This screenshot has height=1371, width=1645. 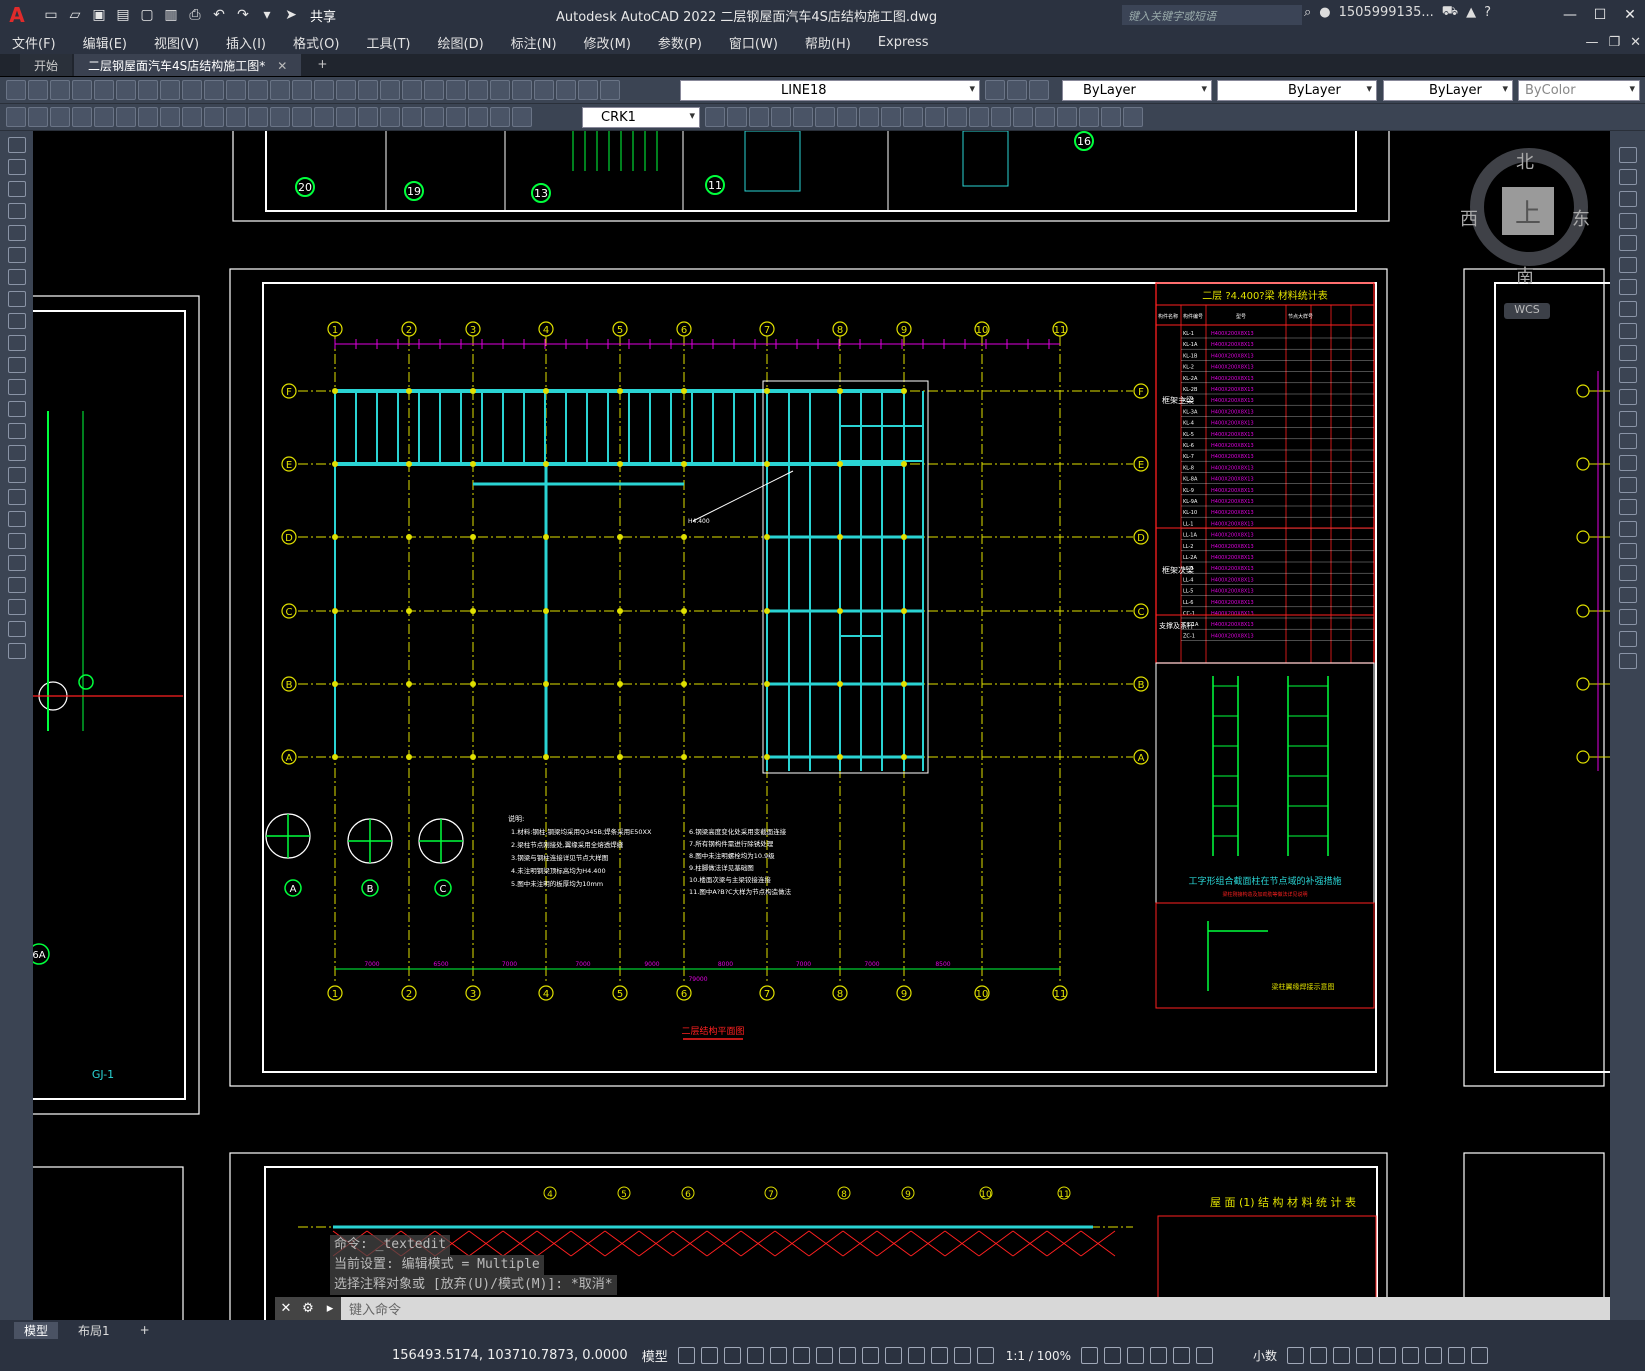 I want to click on color-combo: ByLayer, so click(x=1137, y=90).